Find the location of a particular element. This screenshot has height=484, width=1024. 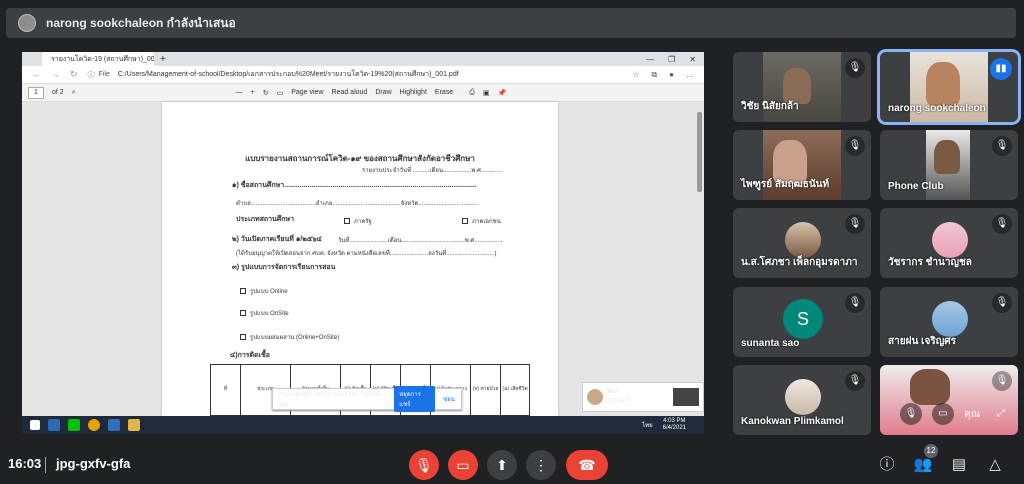

pin-icon: 📌 is located at coordinates (501, 93).